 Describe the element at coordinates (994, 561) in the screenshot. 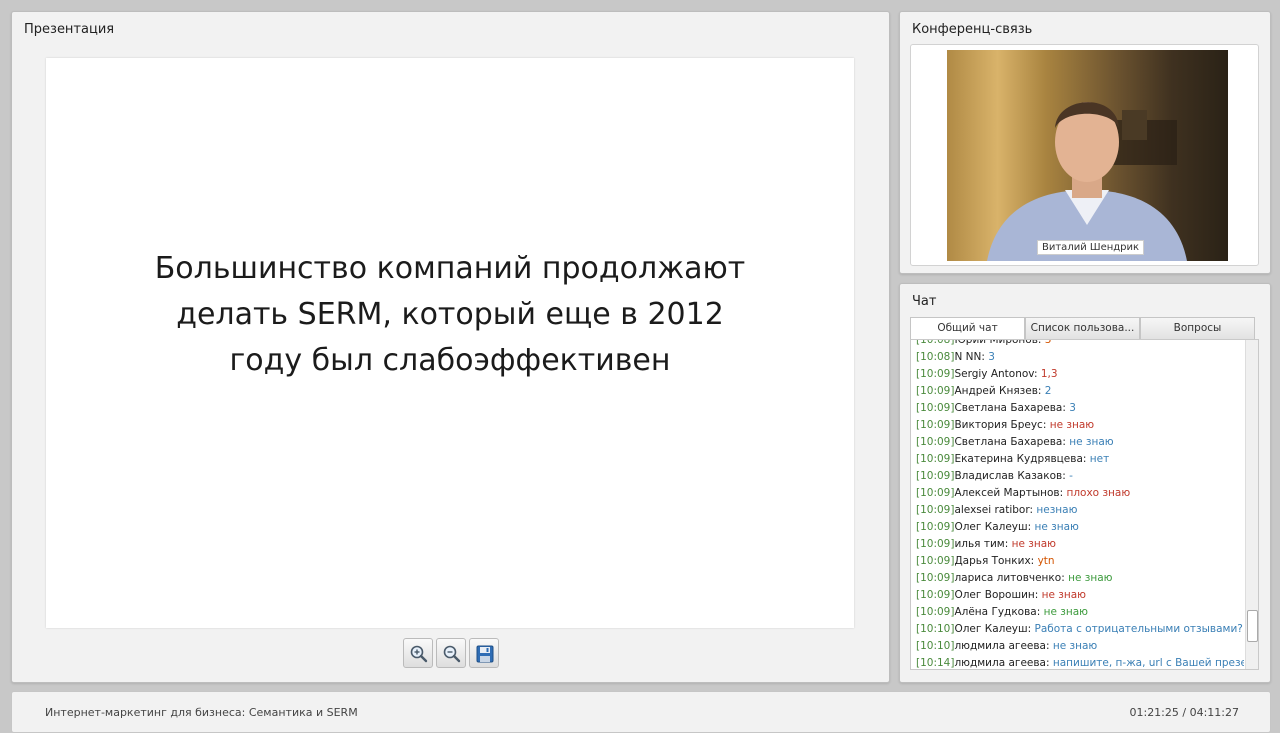

I see `message-author: Дарья Тонких:` at that location.